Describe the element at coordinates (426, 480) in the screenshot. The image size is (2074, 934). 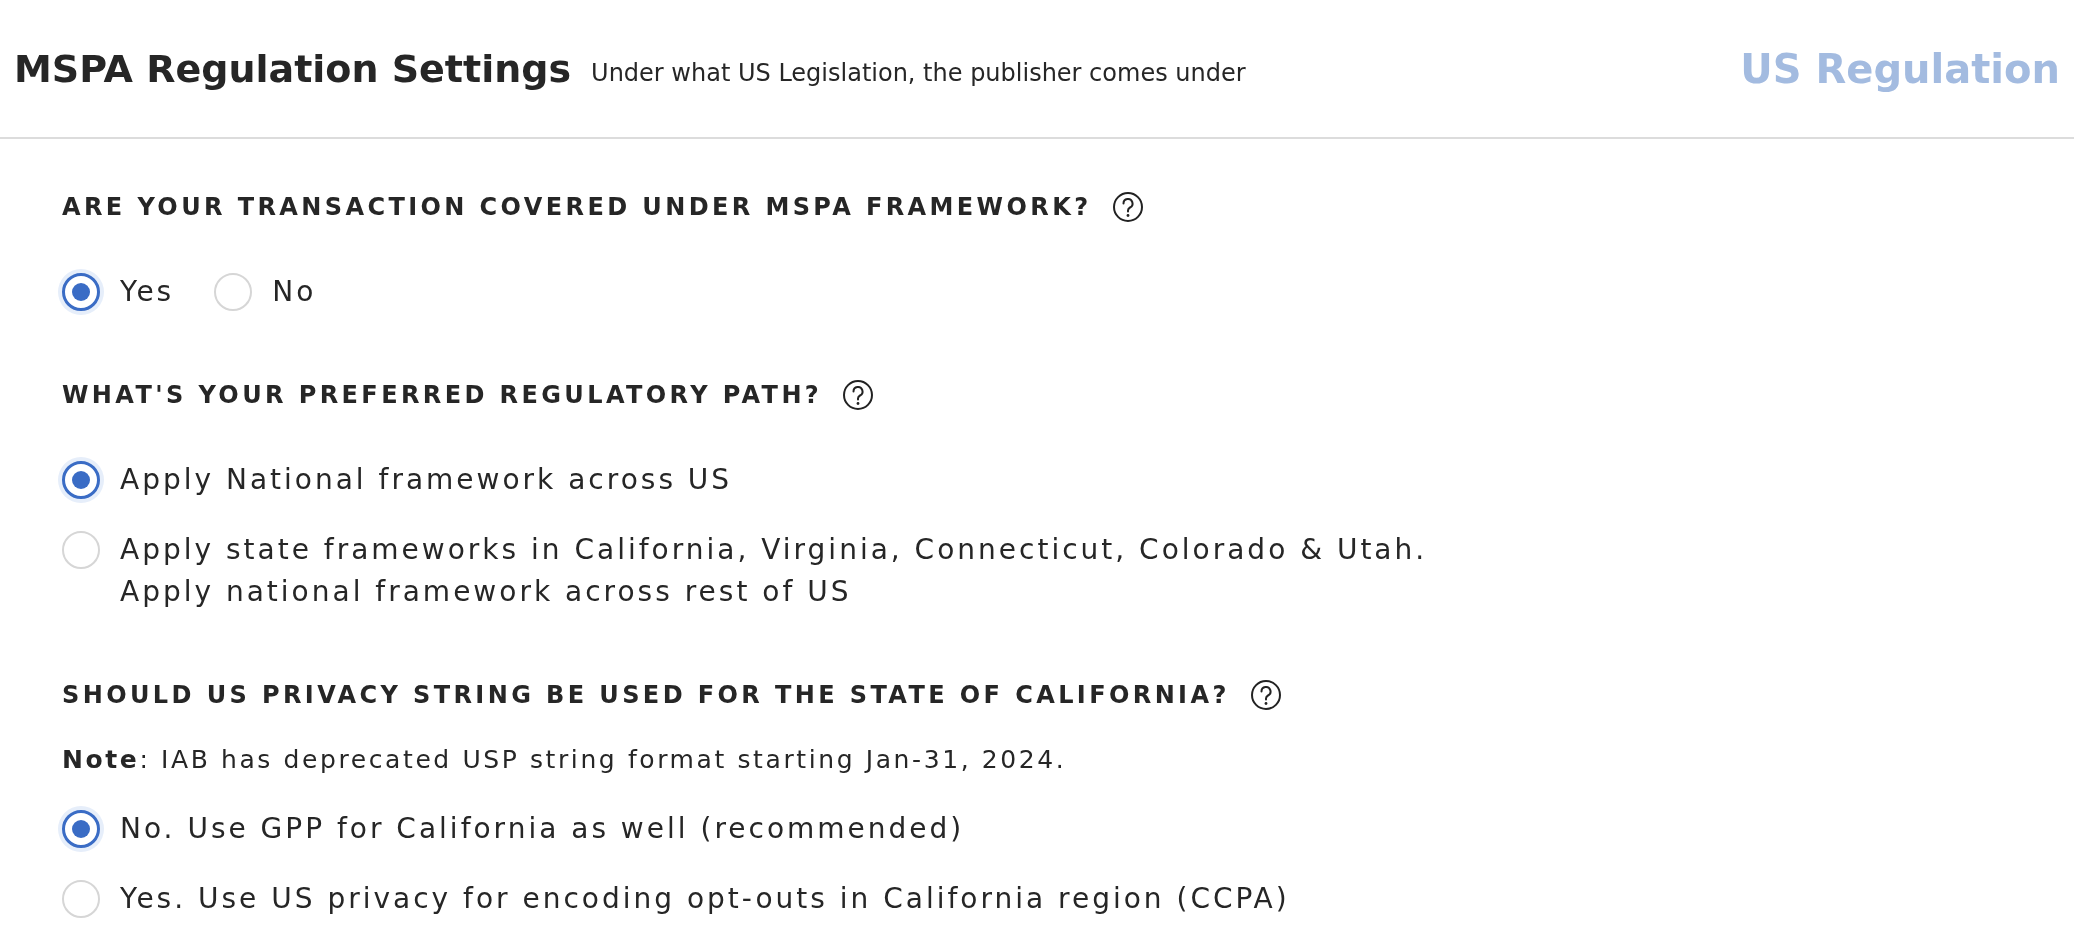
I see `option-label: Apply National framework across US` at that location.